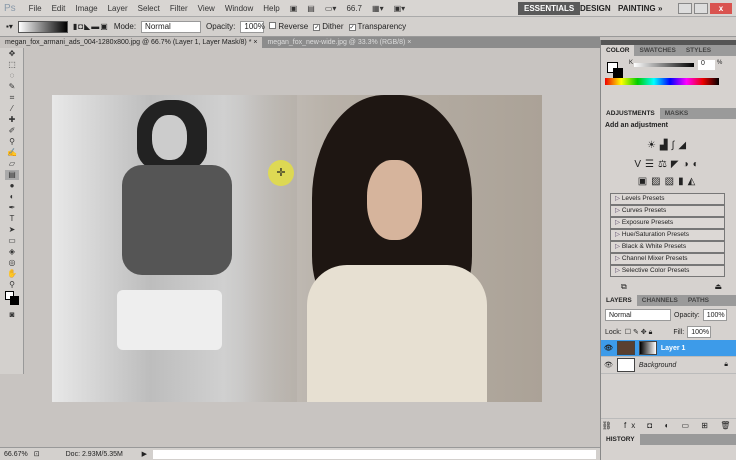  I want to click on layer-row-layer-1: 👁︎ Layer 1, so click(668, 348).